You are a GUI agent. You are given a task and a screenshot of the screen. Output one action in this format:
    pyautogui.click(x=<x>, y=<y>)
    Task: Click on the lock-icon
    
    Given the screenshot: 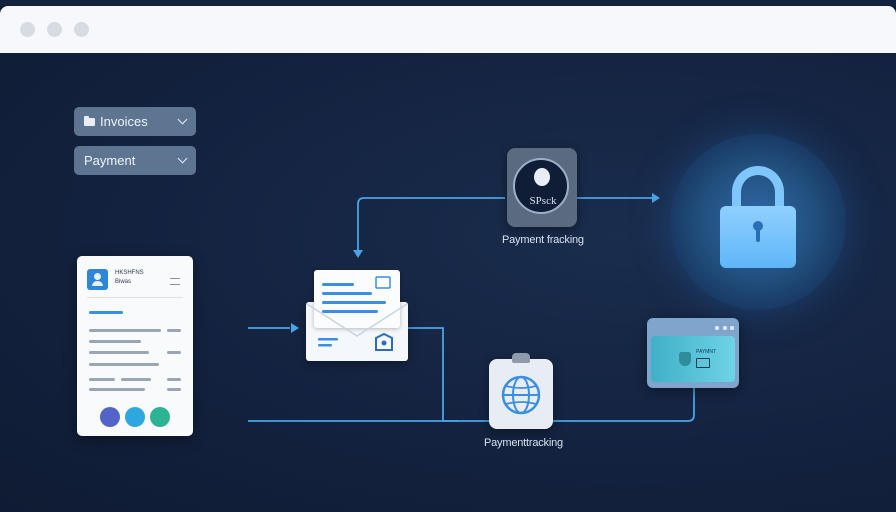 What is the action you would take?
    pyautogui.click(x=758, y=237)
    